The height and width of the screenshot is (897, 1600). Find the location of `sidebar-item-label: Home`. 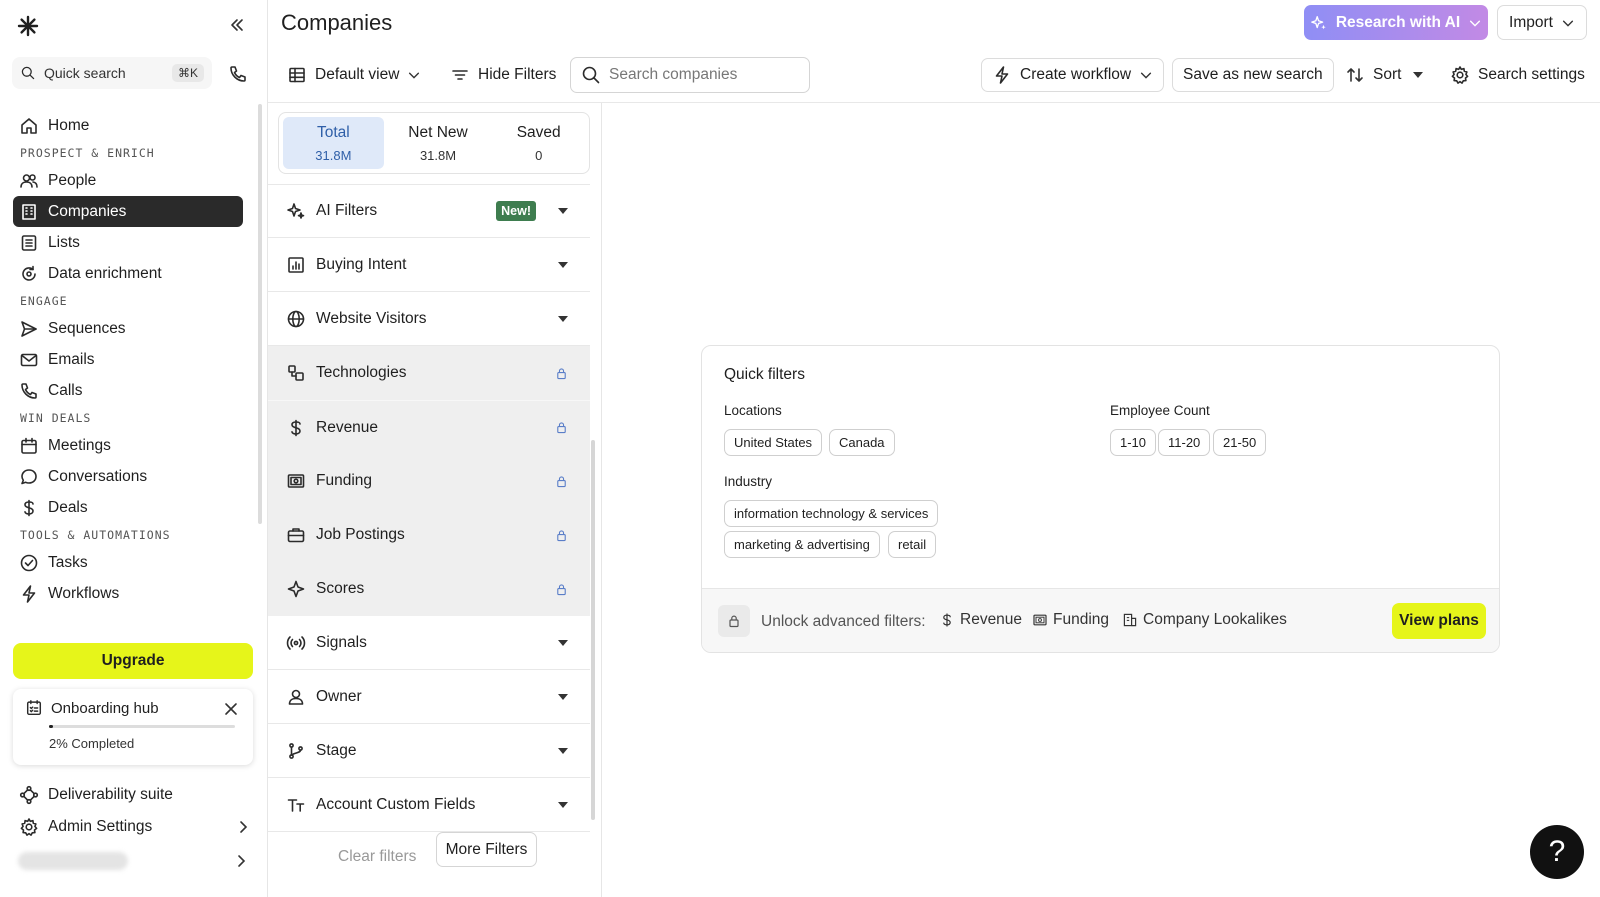

sidebar-item-label: Home is located at coordinates (69, 125).